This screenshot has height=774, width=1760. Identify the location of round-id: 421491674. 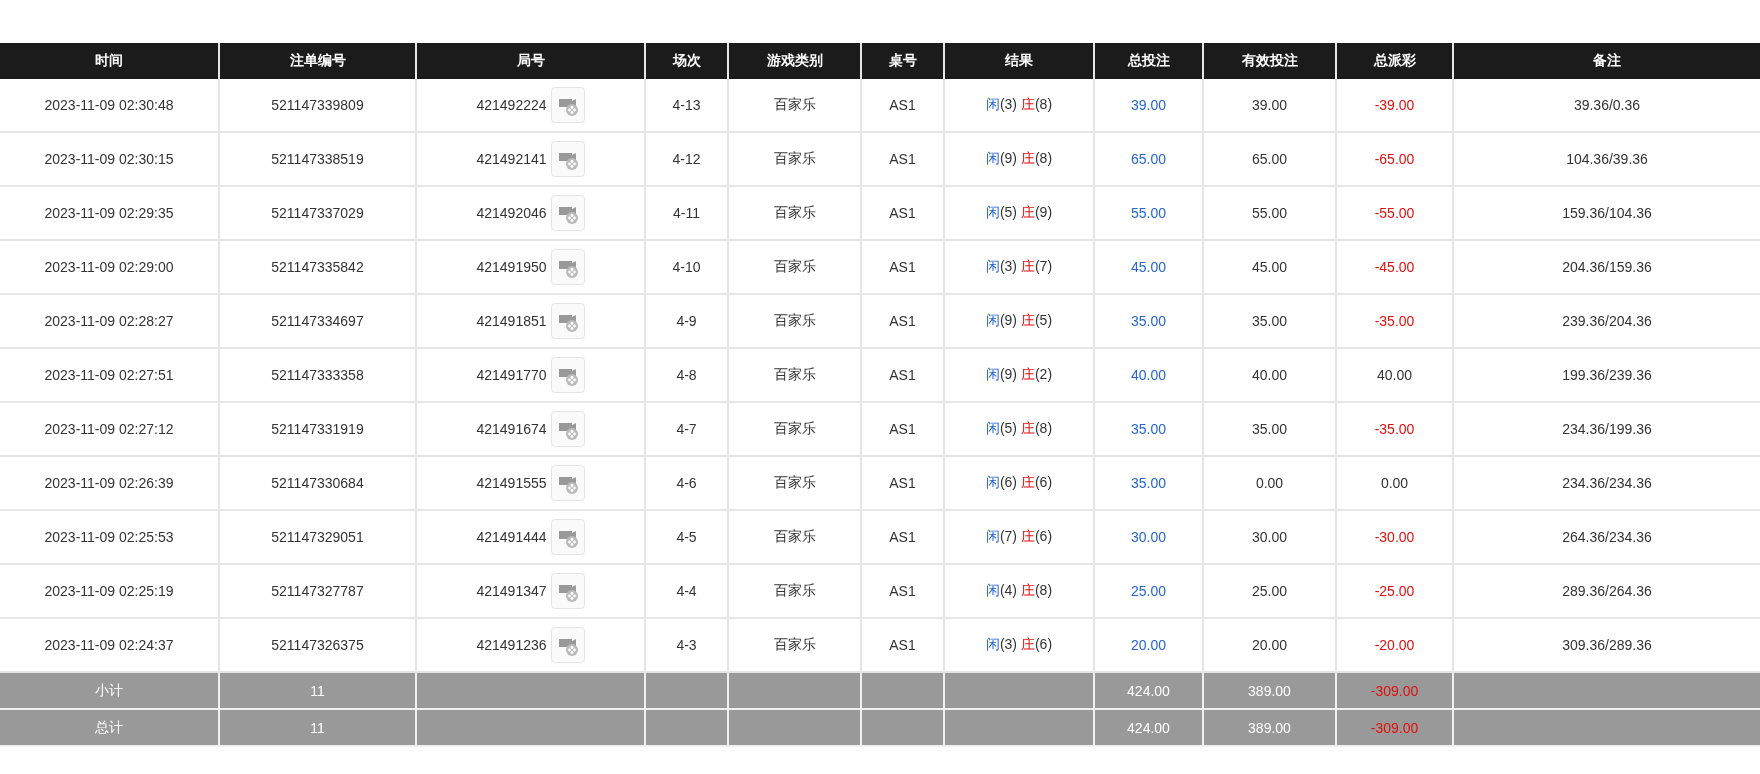
(511, 429).